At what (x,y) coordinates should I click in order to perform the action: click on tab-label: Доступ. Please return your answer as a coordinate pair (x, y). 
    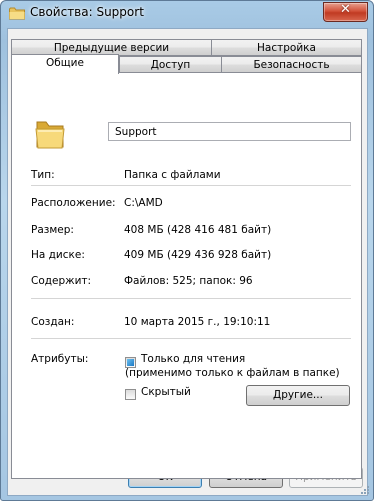
    Looking at the image, I should click on (170, 65).